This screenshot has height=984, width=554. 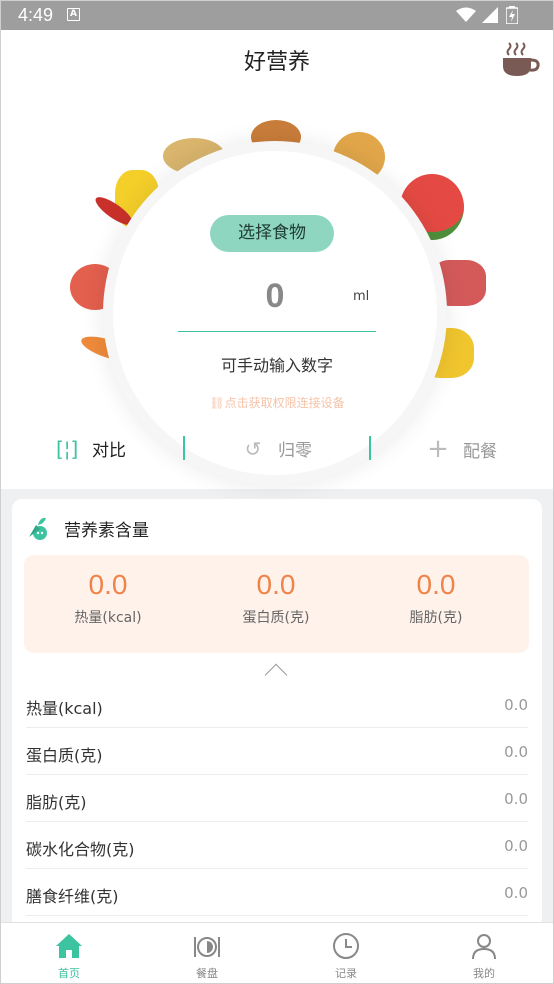 I want to click on meat-illustration, so click(x=458, y=283).